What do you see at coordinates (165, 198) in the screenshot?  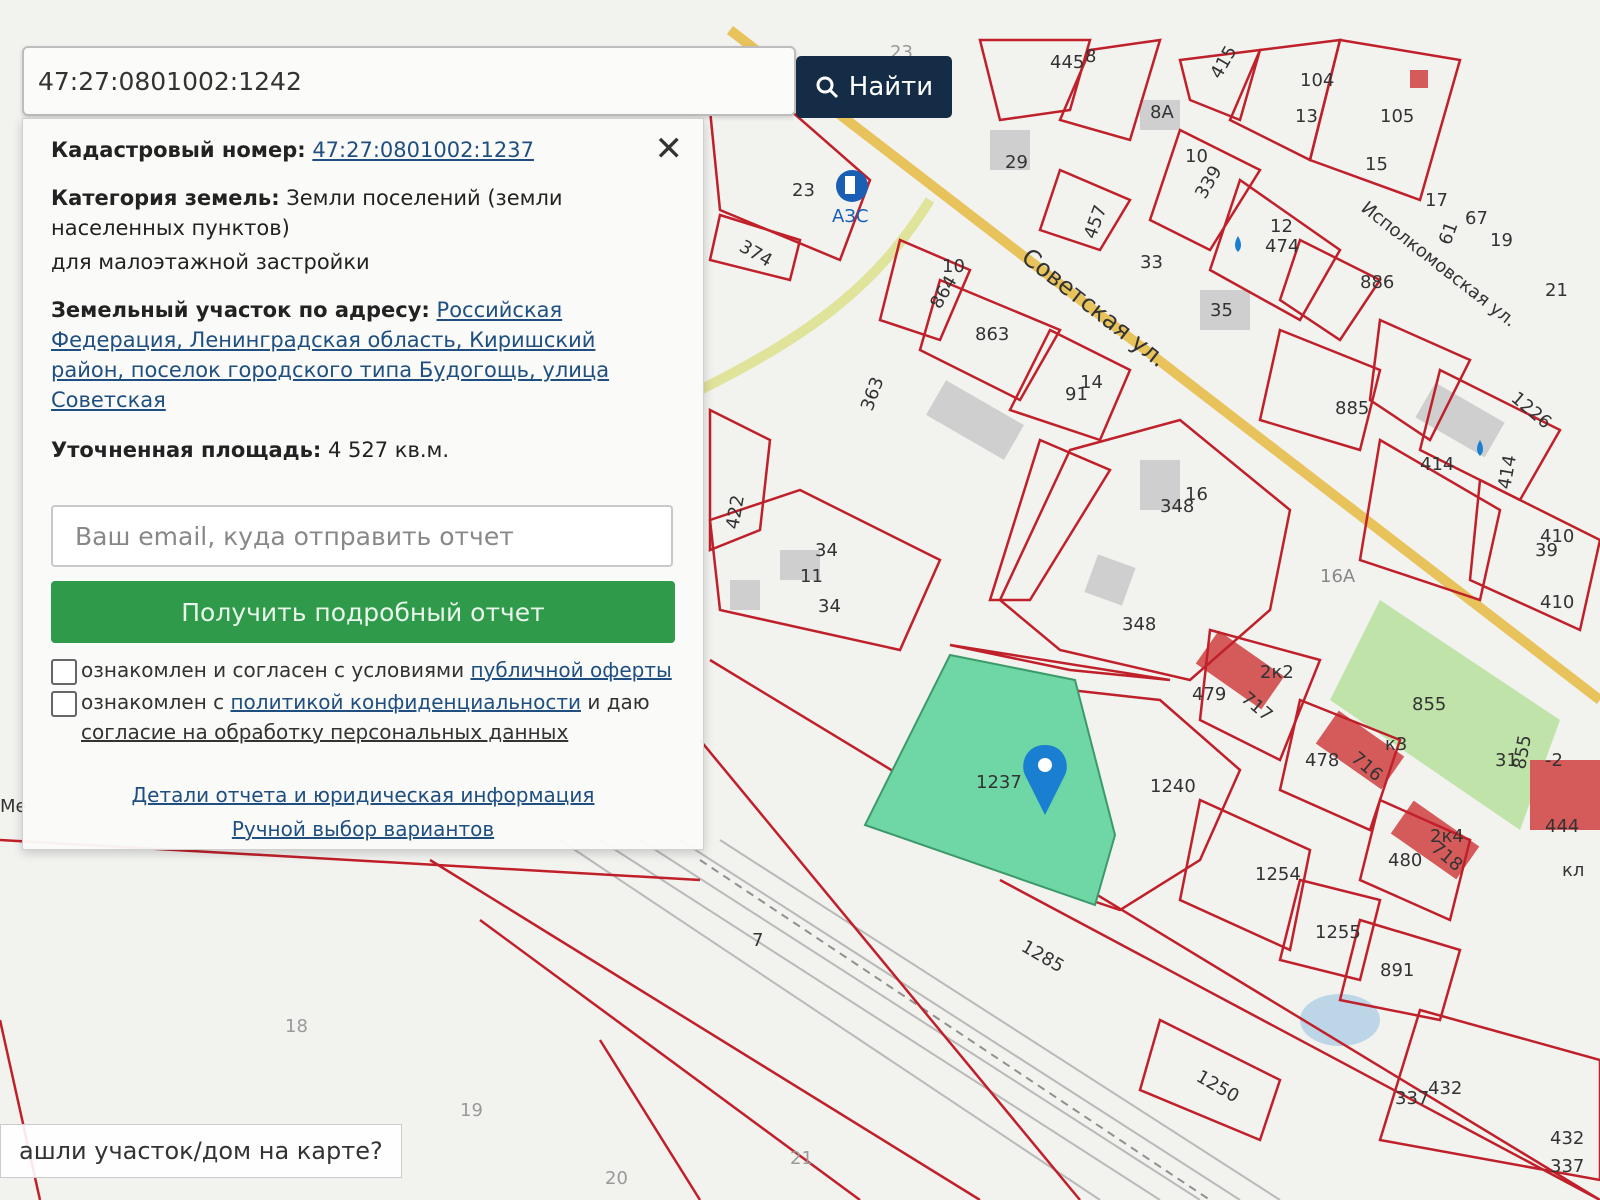 I see `category-label: Категория земель:` at bounding box center [165, 198].